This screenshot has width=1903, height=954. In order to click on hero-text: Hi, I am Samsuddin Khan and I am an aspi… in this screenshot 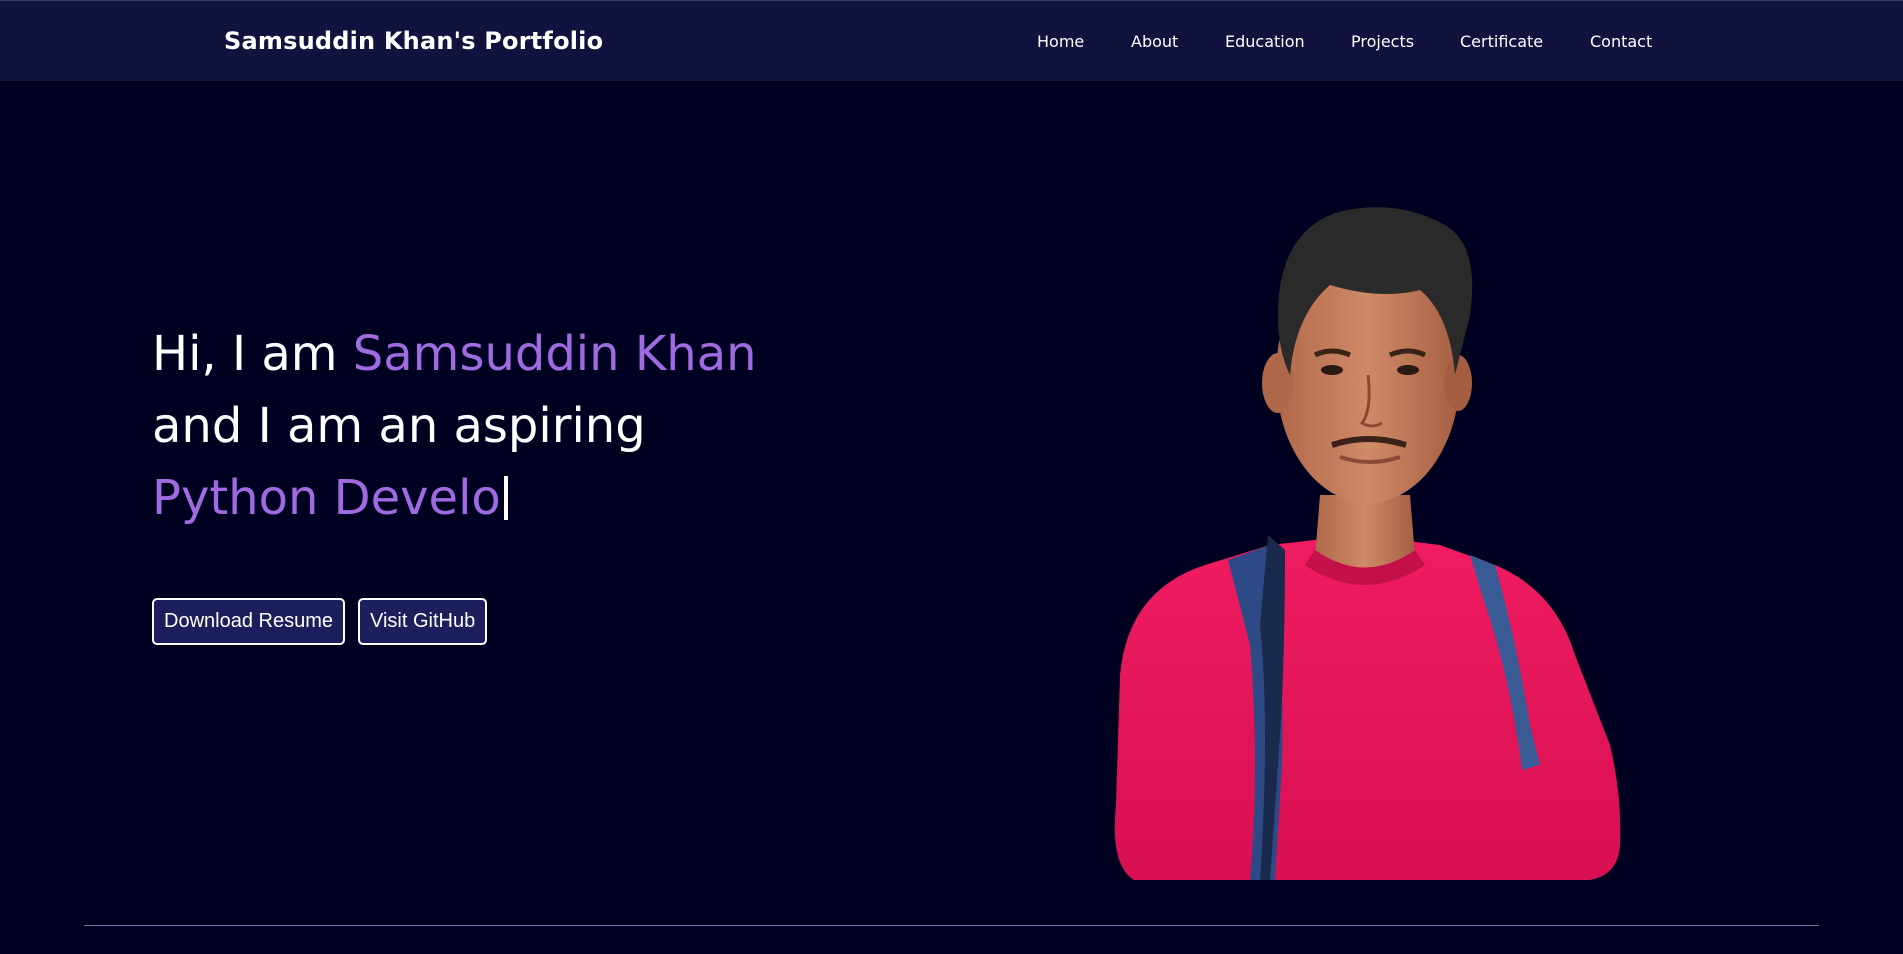, I will do `click(502, 426)`.